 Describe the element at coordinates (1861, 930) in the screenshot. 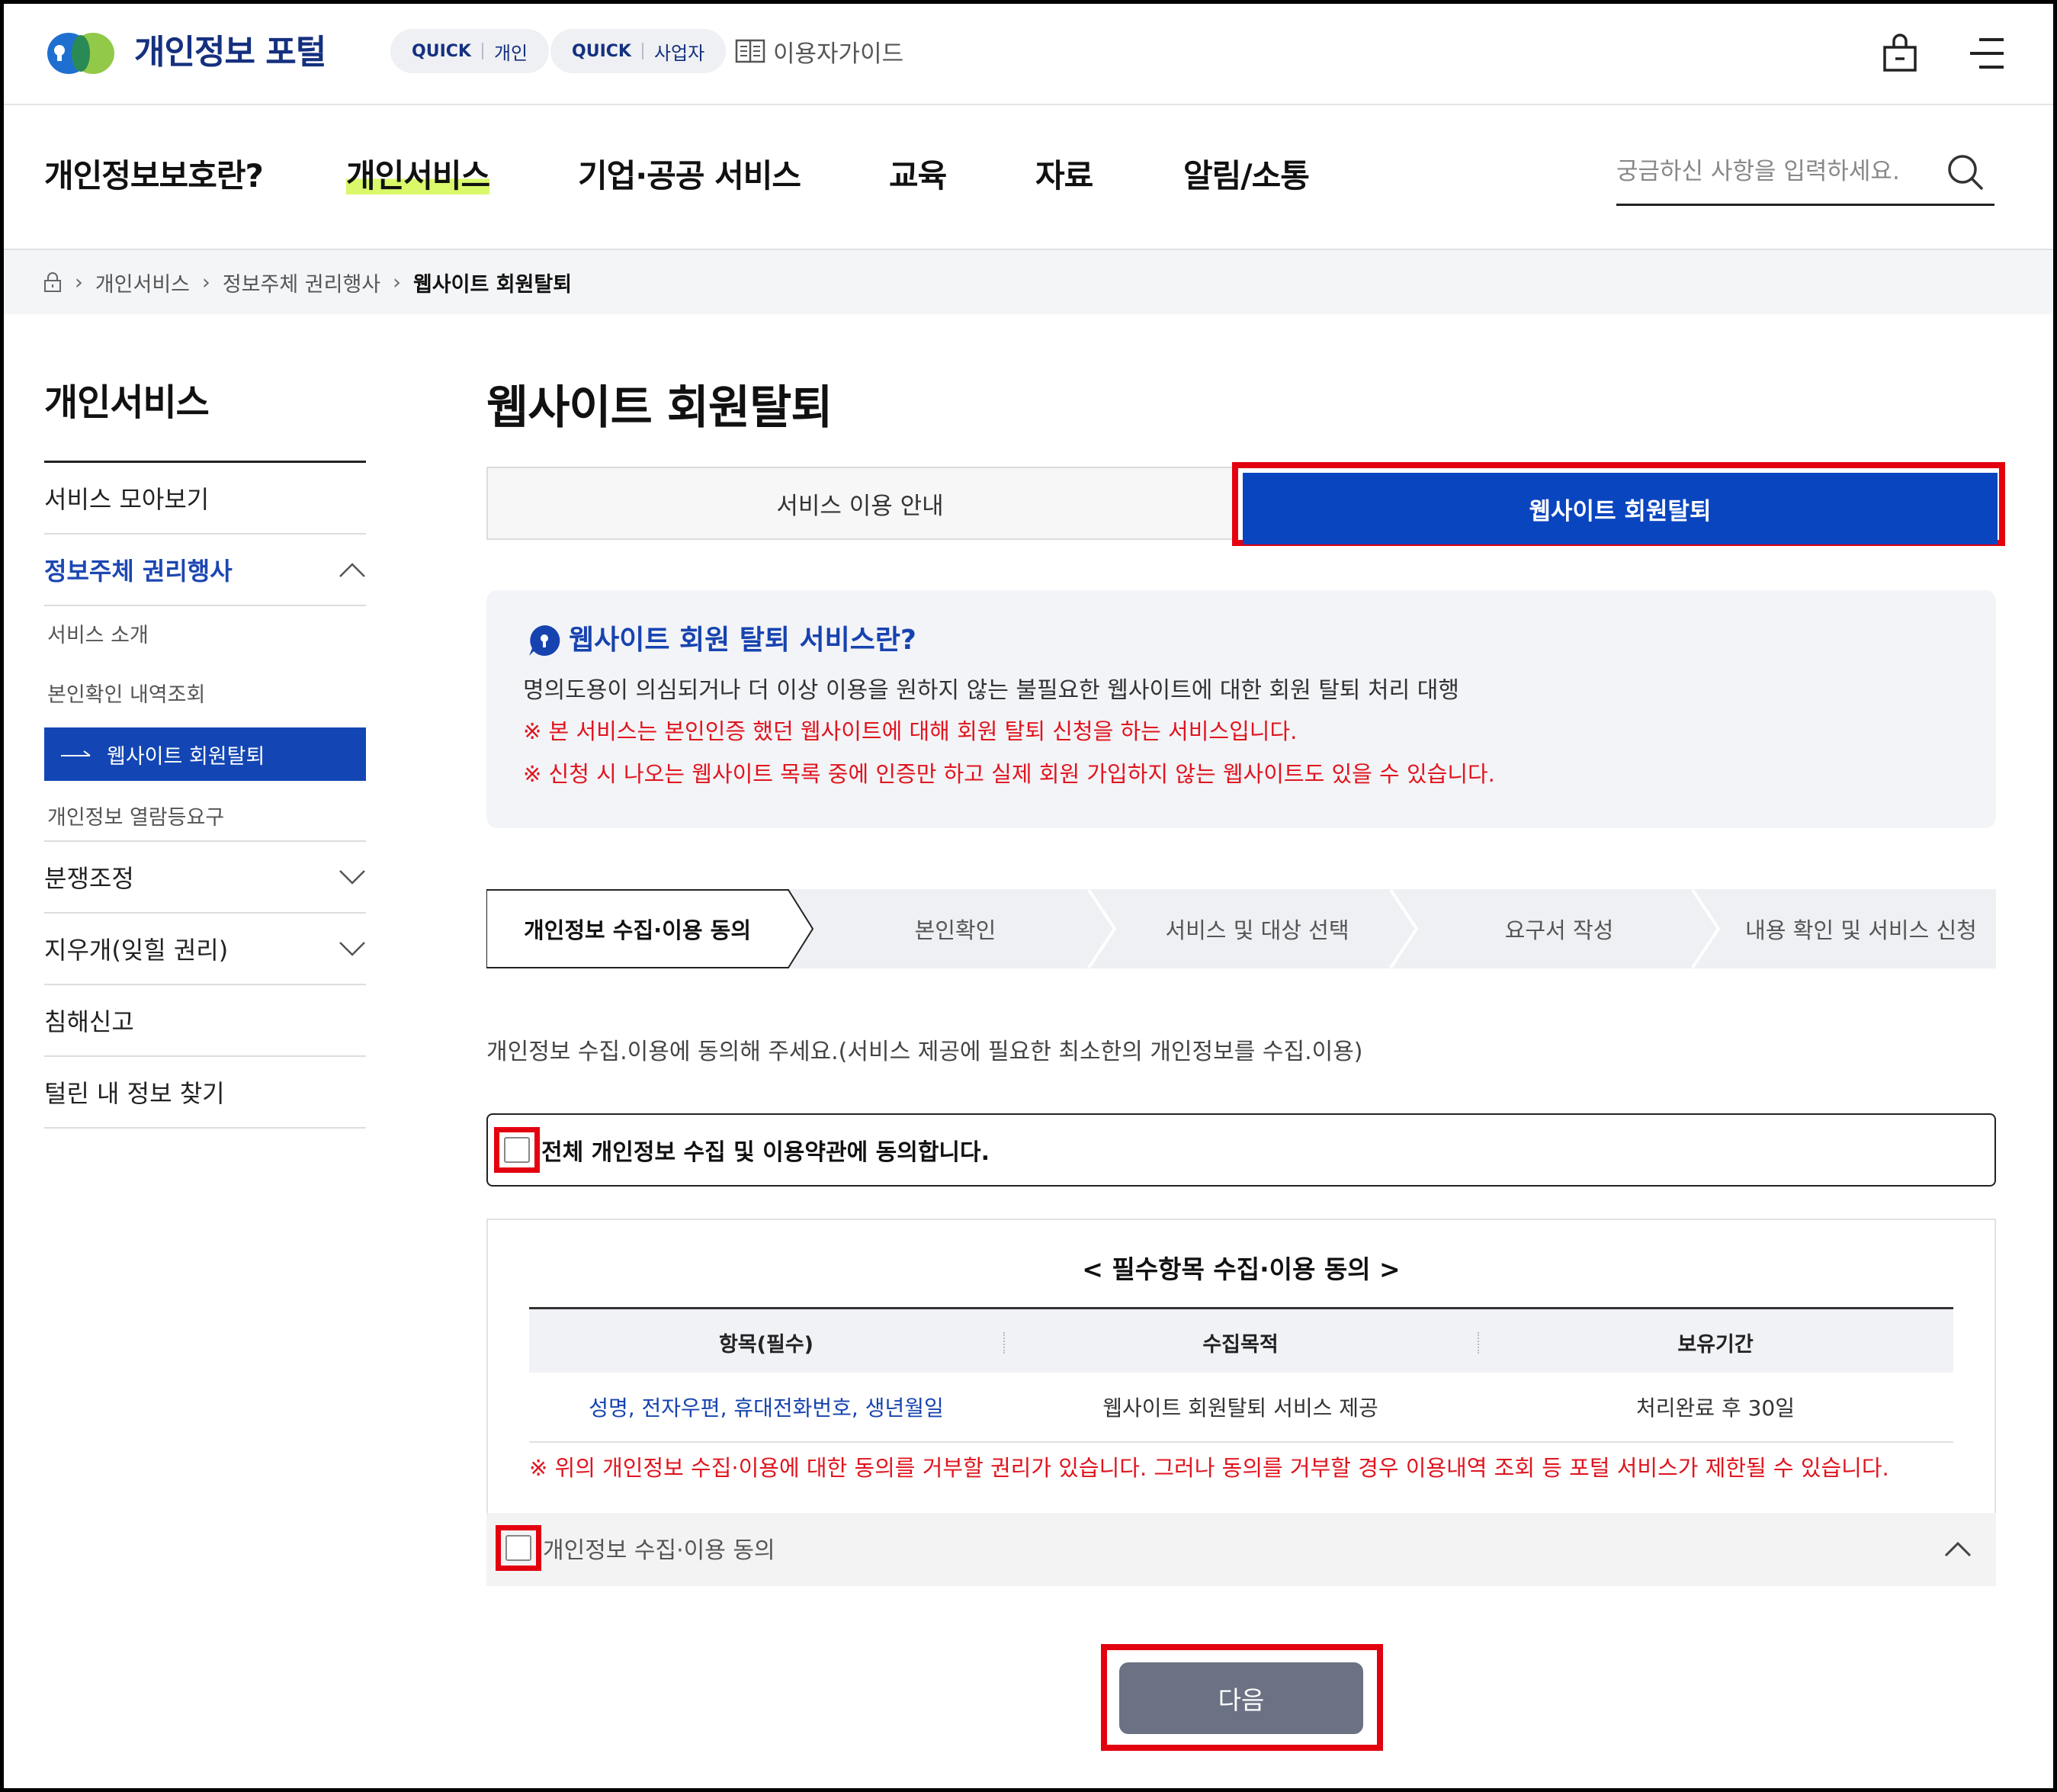

I see `step-confirm-apply: 내용 확인 및 서비스 신청` at that location.